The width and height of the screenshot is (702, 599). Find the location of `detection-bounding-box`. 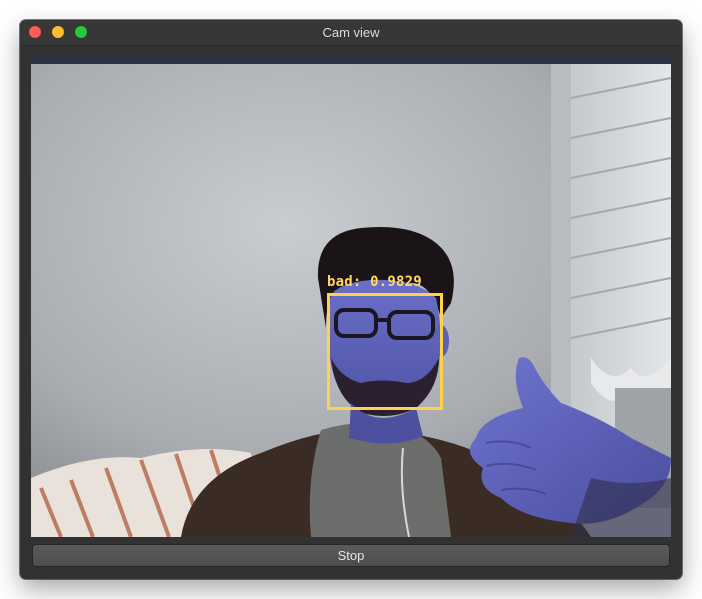

detection-bounding-box is located at coordinates (385, 351).